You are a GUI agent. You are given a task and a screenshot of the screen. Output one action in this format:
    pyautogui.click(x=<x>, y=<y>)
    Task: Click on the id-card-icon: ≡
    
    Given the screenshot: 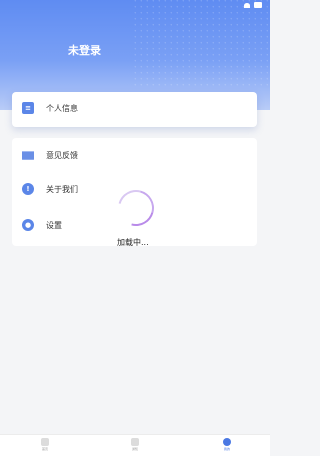 What is the action you would take?
    pyautogui.click(x=28, y=108)
    